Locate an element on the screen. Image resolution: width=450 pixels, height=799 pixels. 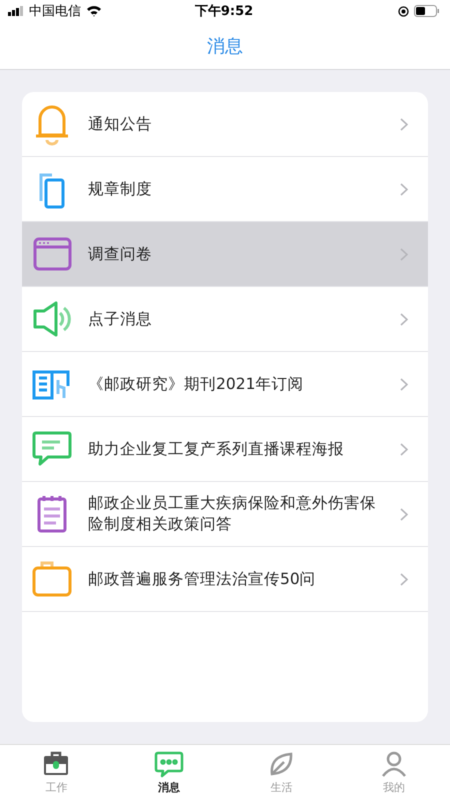
menu-item: 《邮政研究》期刊2021年订阅 is located at coordinates (225, 384).